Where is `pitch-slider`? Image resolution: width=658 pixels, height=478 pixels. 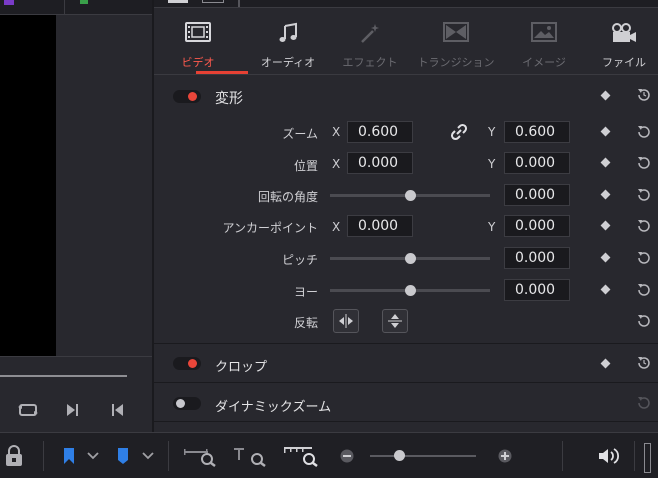 pitch-slider is located at coordinates (410, 258).